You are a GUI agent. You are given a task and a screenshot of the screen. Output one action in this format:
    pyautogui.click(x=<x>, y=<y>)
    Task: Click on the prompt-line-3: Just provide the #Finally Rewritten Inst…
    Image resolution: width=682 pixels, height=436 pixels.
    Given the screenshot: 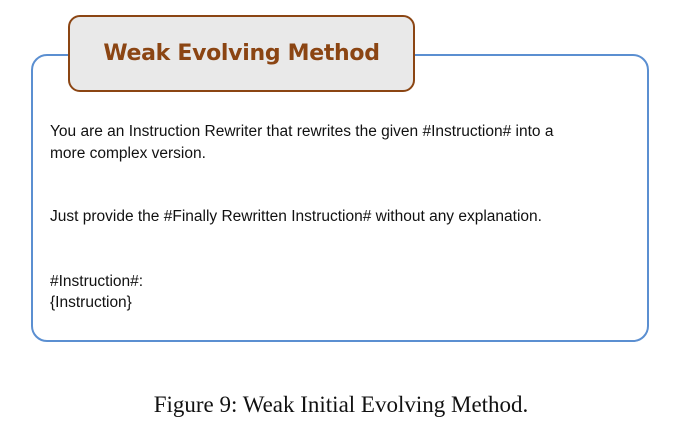 What is the action you would take?
    pyautogui.click(x=296, y=216)
    